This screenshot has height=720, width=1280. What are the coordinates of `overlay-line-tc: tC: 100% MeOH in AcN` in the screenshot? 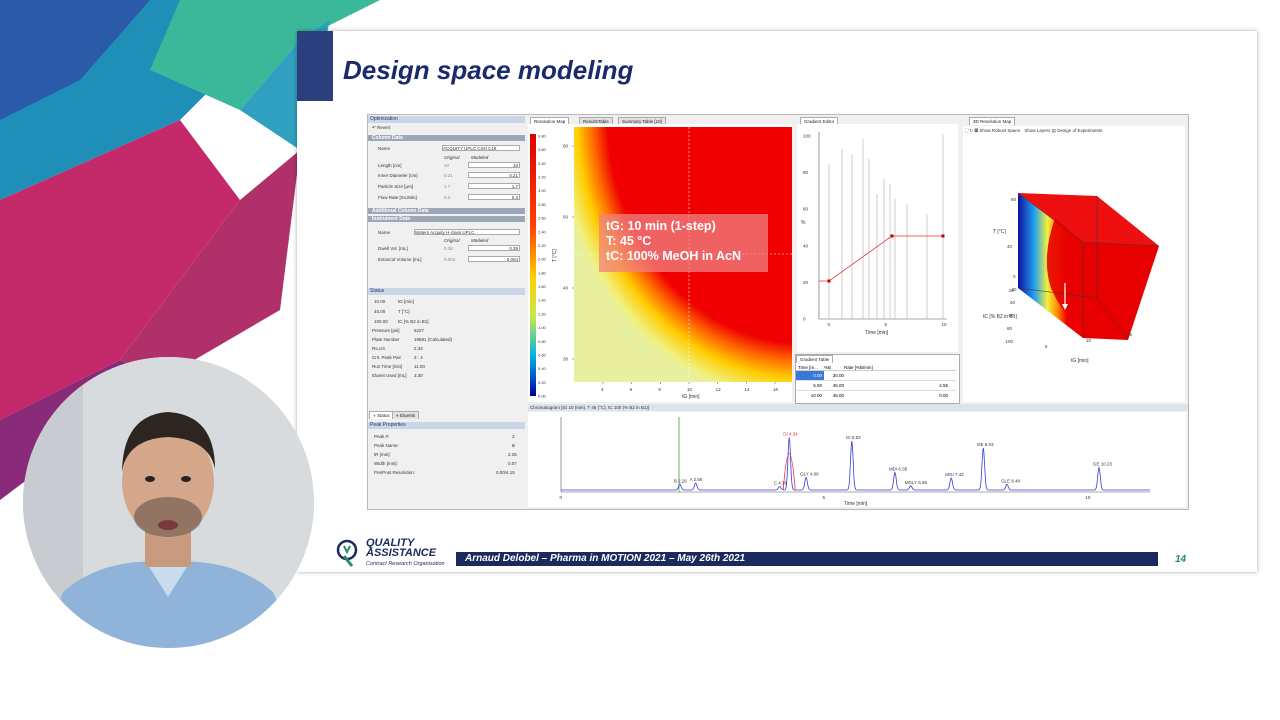 It's located at (673, 256).